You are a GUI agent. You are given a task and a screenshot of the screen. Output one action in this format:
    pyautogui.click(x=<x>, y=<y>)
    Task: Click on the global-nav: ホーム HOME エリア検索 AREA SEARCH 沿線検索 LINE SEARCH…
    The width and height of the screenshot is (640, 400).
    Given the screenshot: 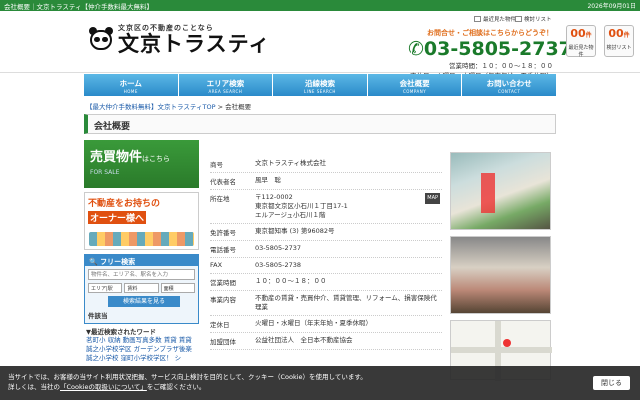 What is the action you would take?
    pyautogui.click(x=320, y=85)
    